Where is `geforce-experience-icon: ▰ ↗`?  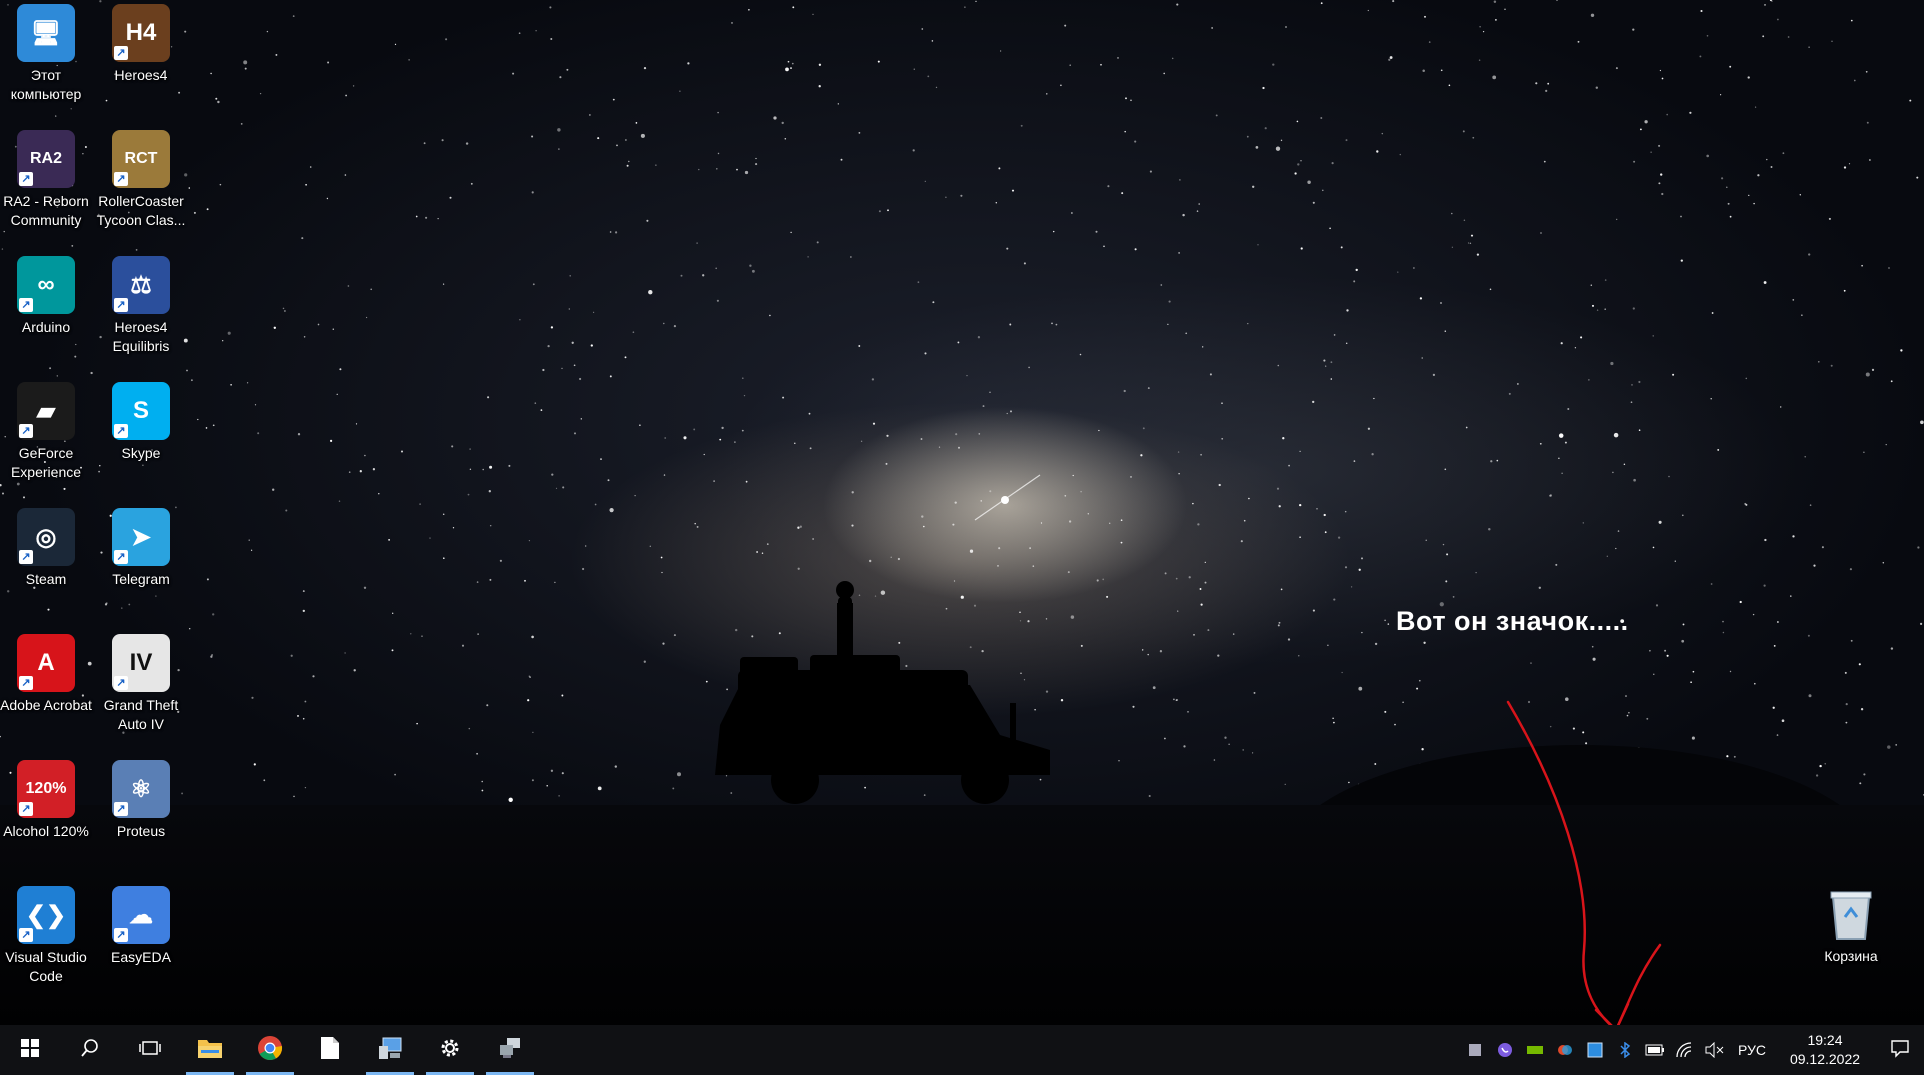 geforce-experience-icon: ▰ ↗ is located at coordinates (46, 411).